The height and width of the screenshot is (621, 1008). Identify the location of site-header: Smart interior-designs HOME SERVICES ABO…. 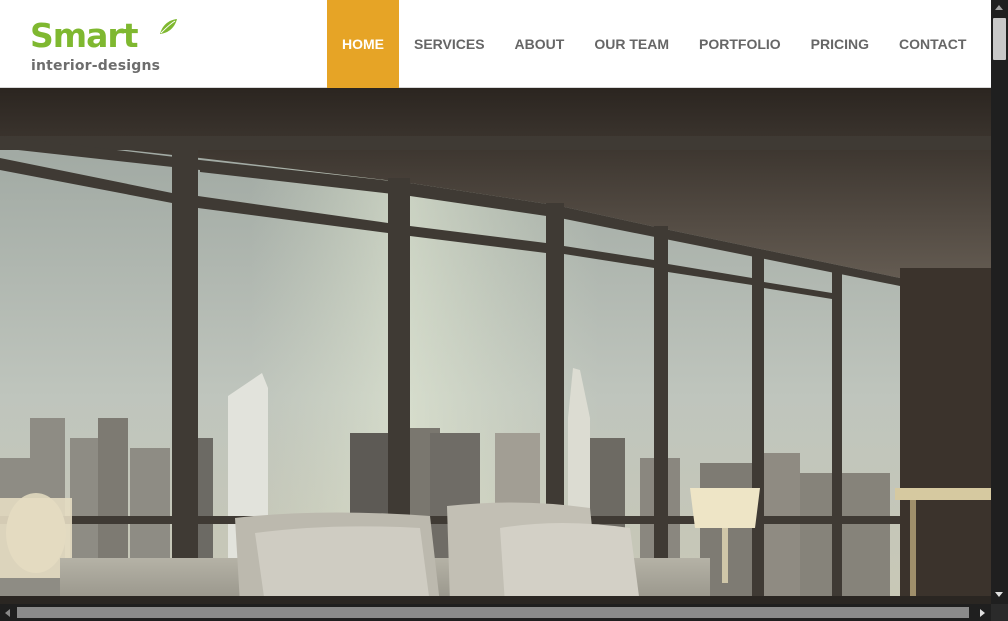
(495, 44).